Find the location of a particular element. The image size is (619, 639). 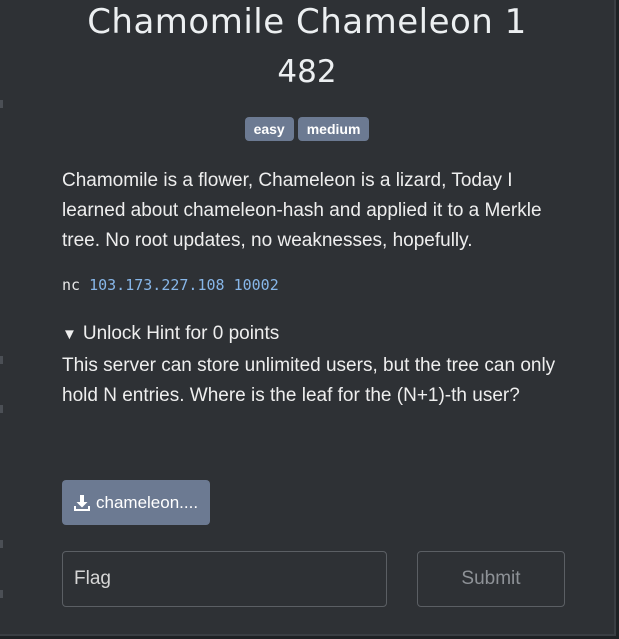

tag-easy: easy is located at coordinates (269, 129).